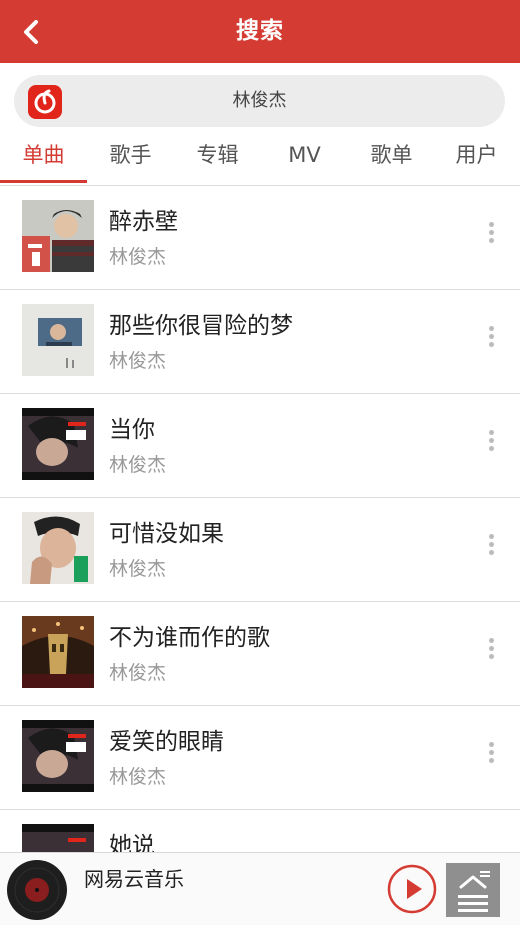 This screenshot has height=925, width=520. I want to click on list-item: 可惜没如果 林俊杰, so click(260, 550).